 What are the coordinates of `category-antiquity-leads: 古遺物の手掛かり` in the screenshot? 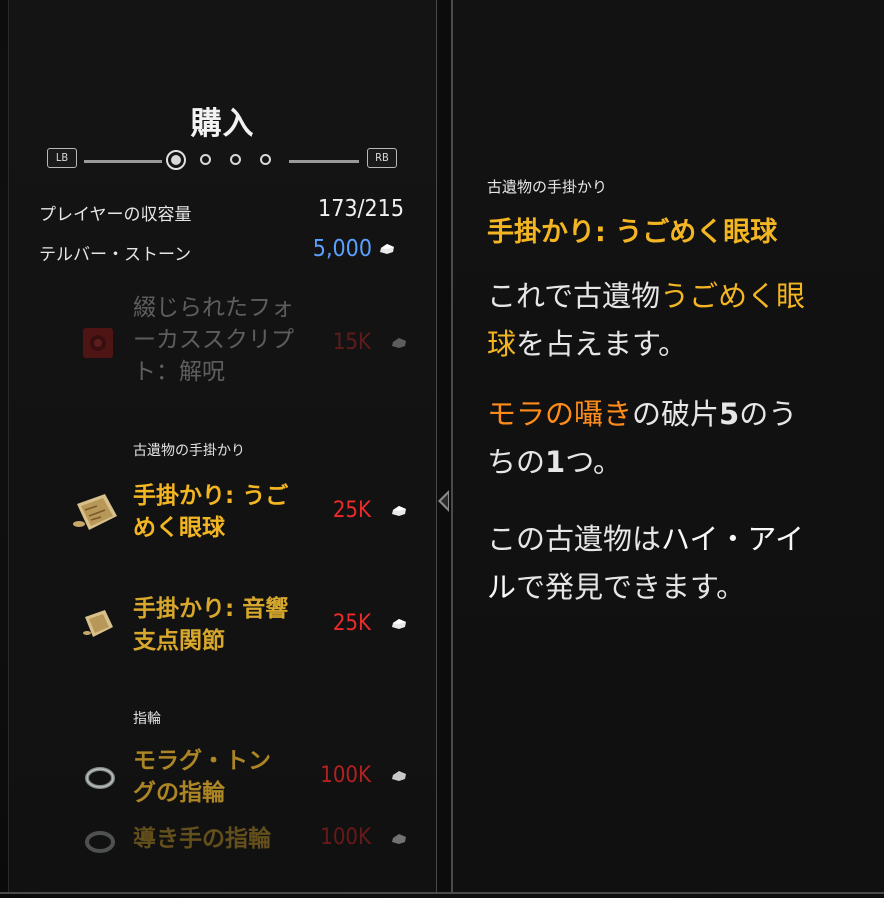 It's located at (189, 451).